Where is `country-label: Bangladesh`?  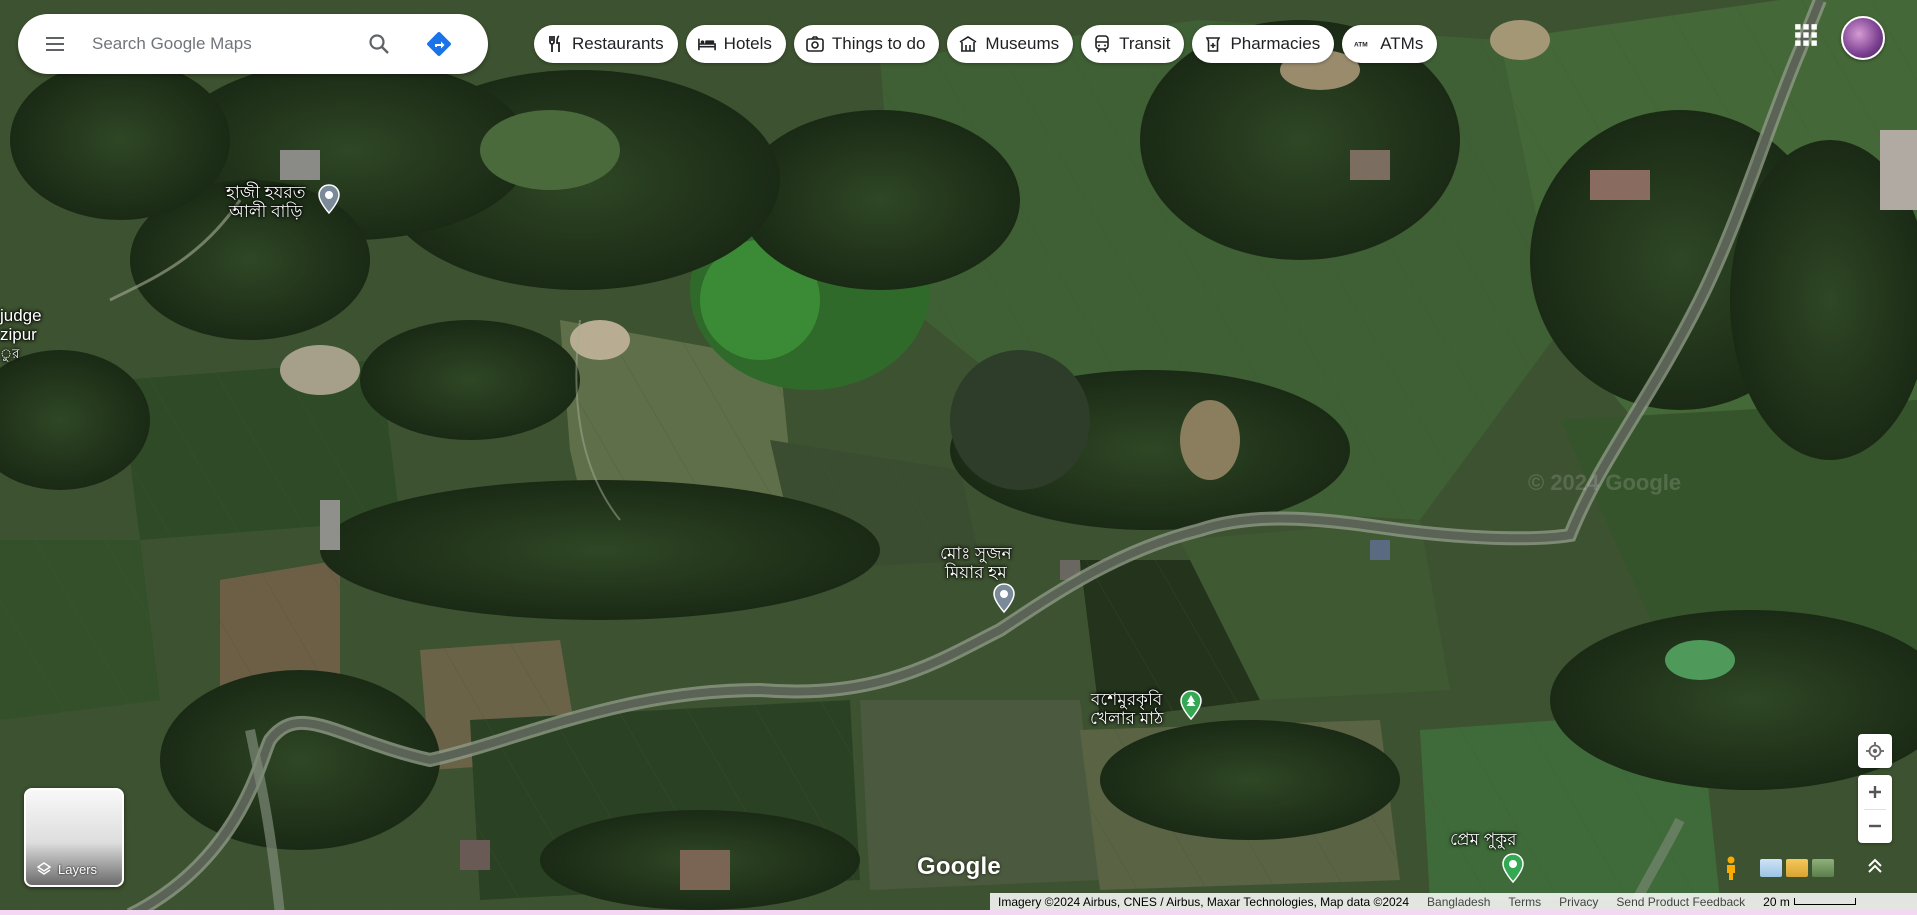 country-label: Bangladesh is located at coordinates (1459, 901).